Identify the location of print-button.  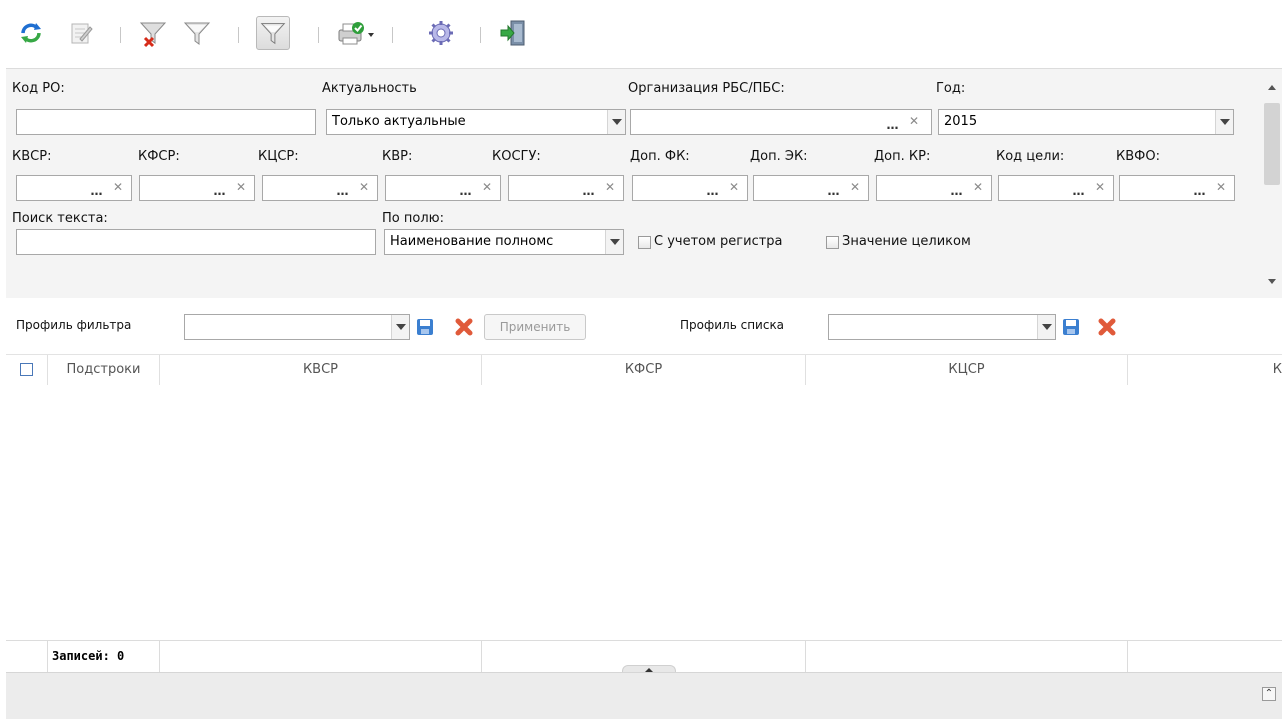
(356, 33).